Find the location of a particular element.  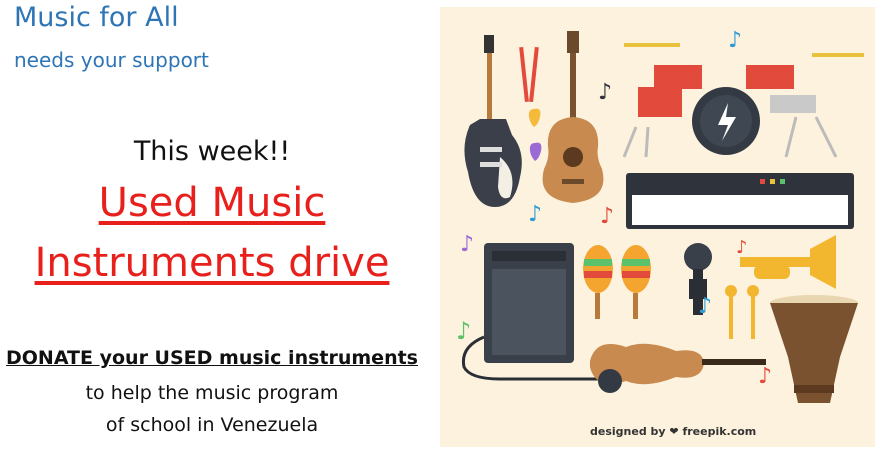

help-text-line1: to help the music program is located at coordinates (212, 393).